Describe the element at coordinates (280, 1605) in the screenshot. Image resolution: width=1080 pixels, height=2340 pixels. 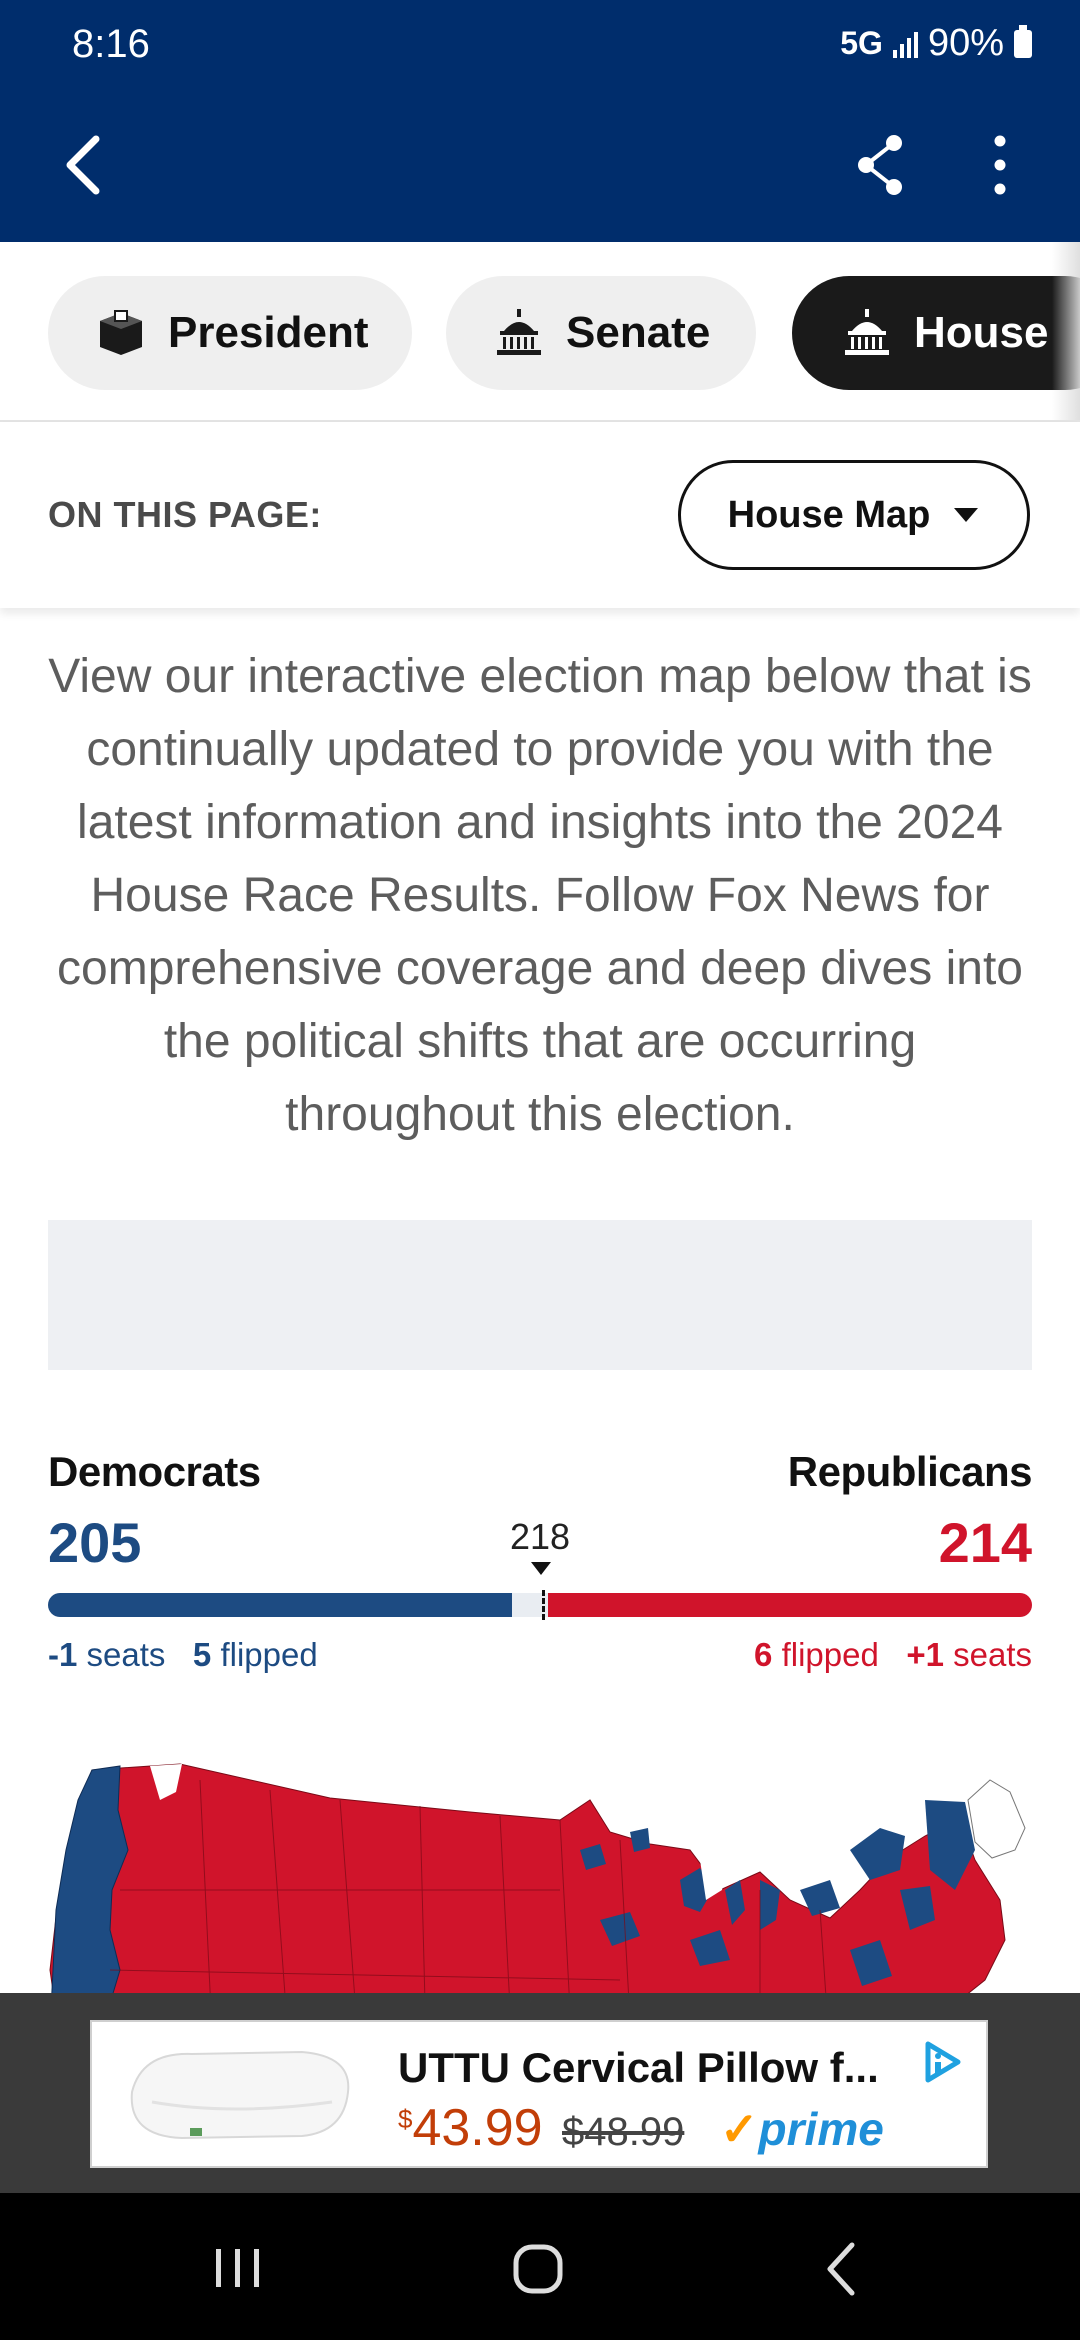
I see `democrats-bar` at that location.